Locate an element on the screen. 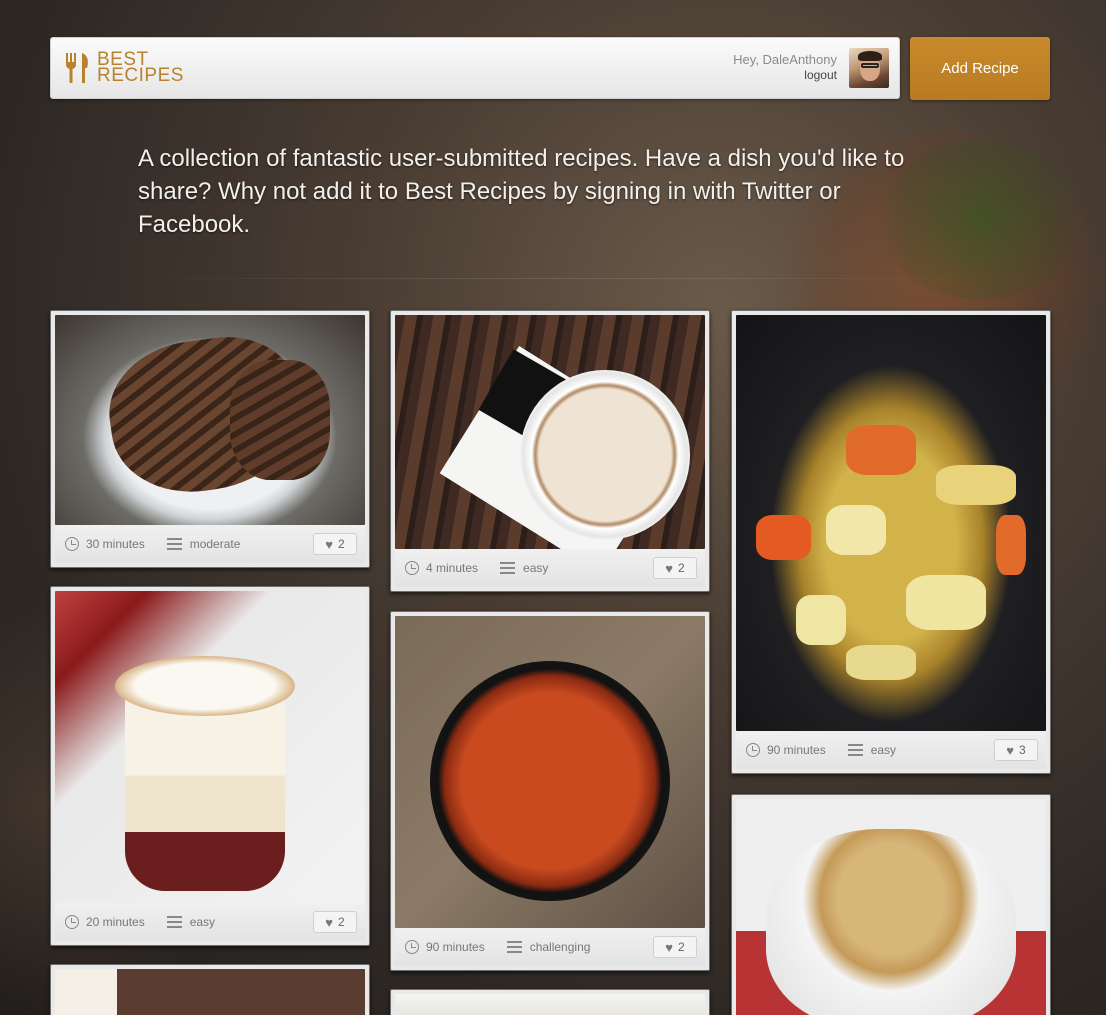 The image size is (1106, 1015). site-logo: BEST RECIPES is located at coordinates (124, 68).